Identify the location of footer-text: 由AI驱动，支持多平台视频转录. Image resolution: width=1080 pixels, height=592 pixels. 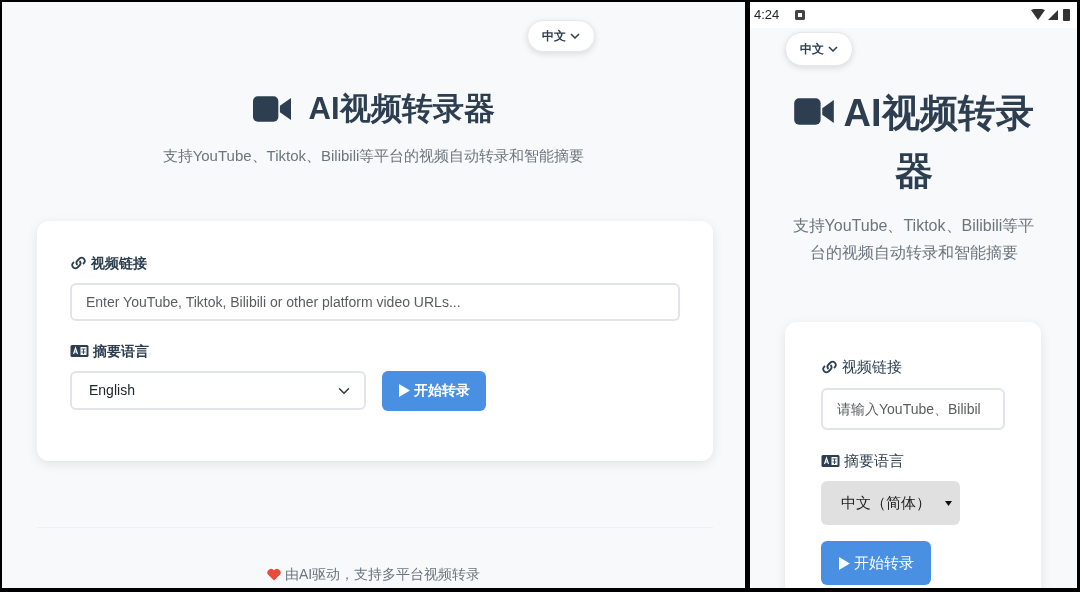
(382, 574).